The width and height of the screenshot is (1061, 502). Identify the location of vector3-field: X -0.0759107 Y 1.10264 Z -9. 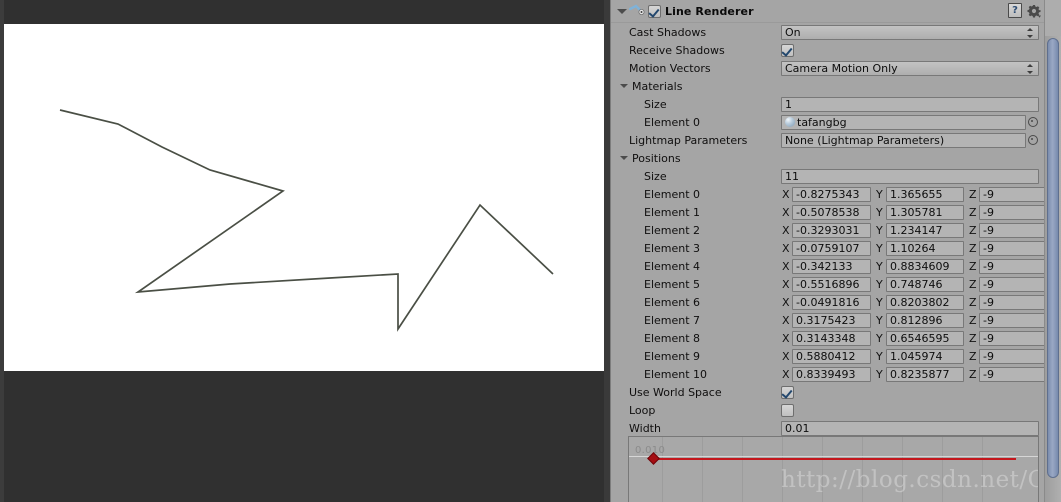
(919, 248).